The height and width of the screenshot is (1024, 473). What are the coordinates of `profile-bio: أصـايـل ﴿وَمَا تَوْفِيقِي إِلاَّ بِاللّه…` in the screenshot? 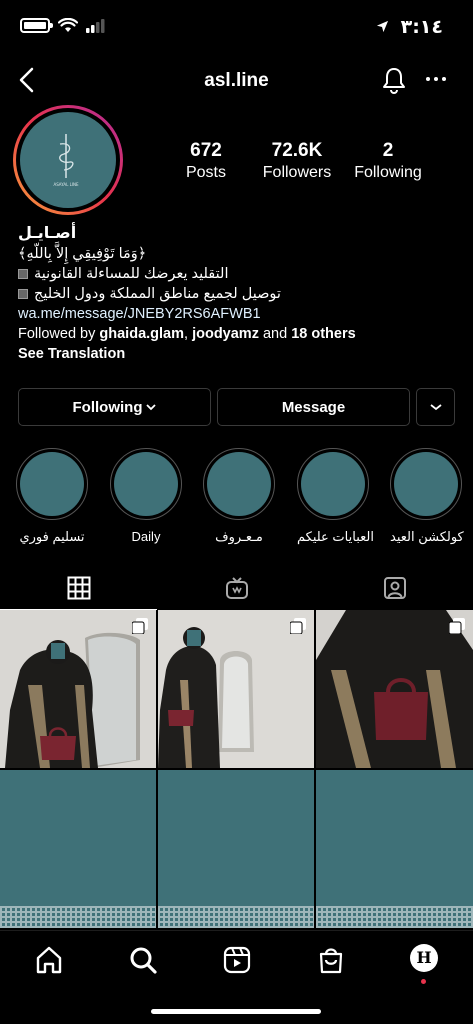 It's located at (238, 294).